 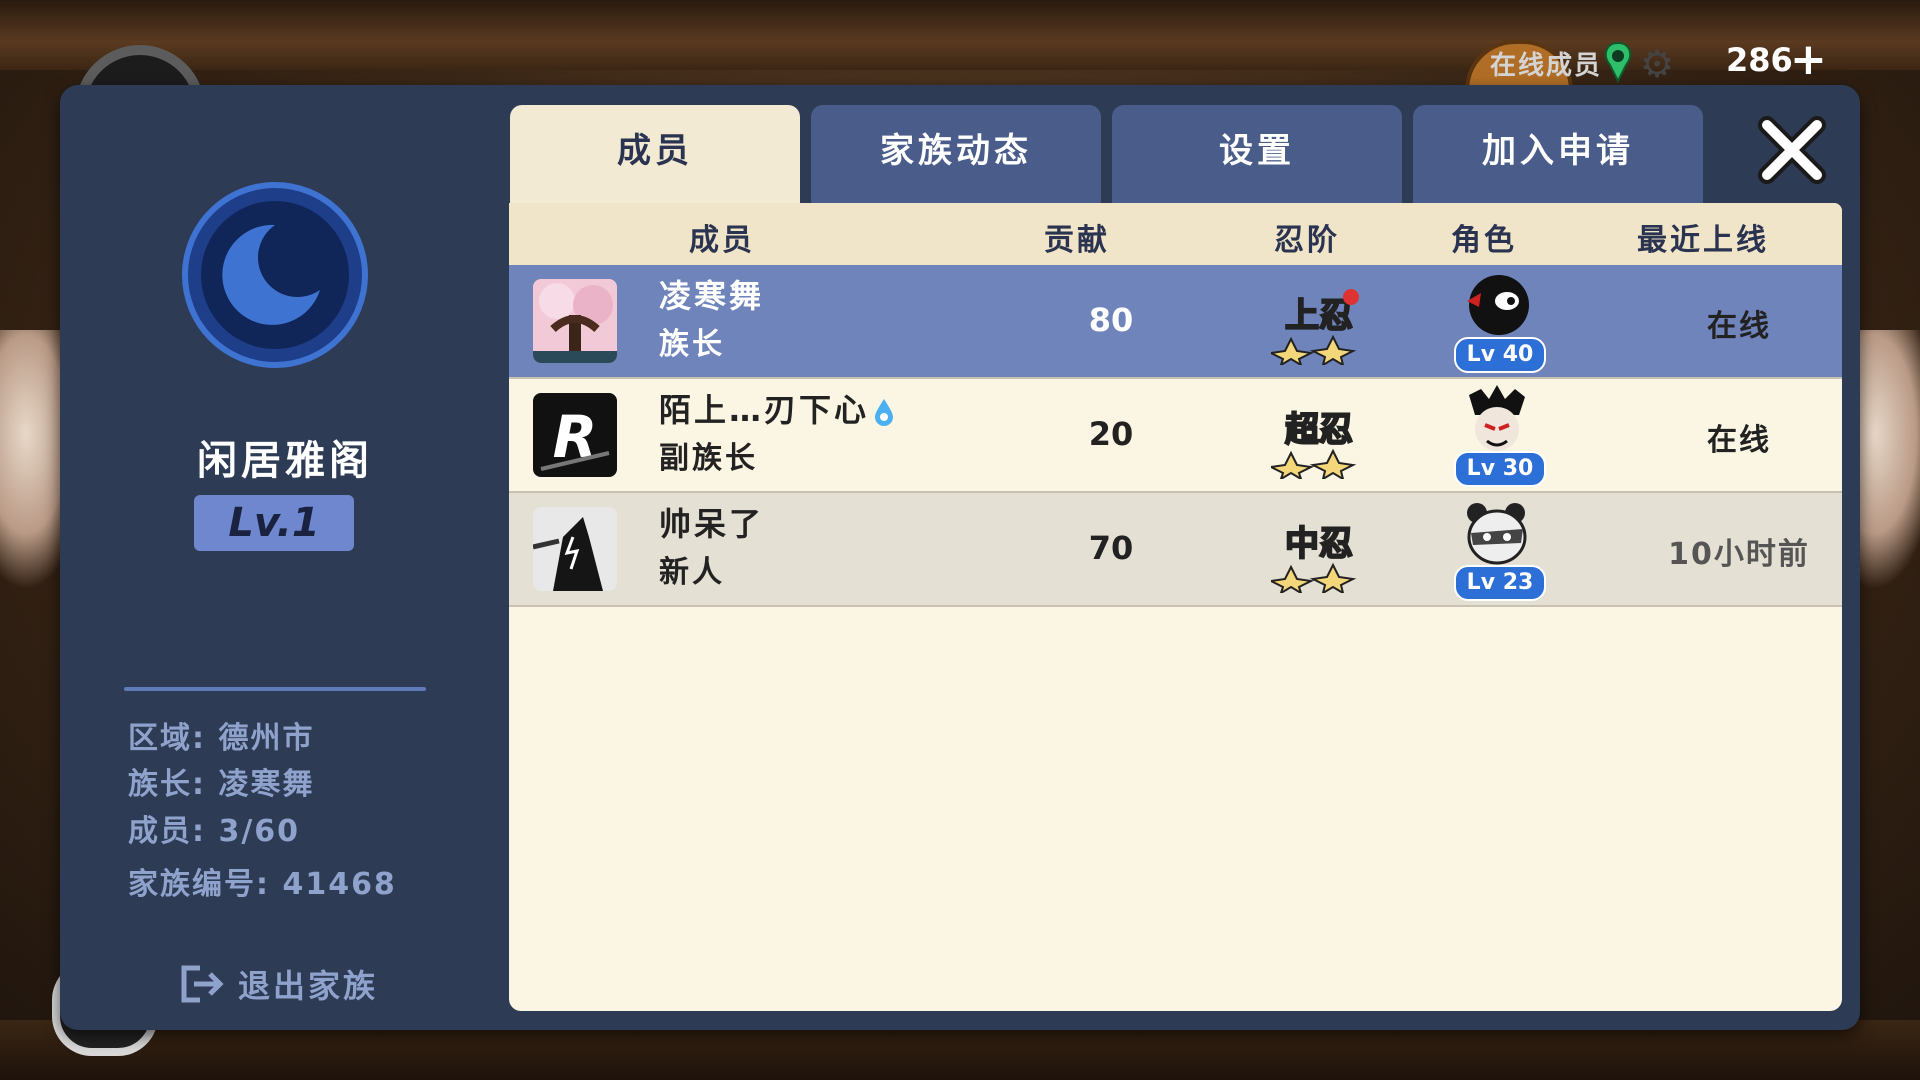 What do you see at coordinates (1498, 305) in the screenshot?
I see `black-ninja-icon` at bounding box center [1498, 305].